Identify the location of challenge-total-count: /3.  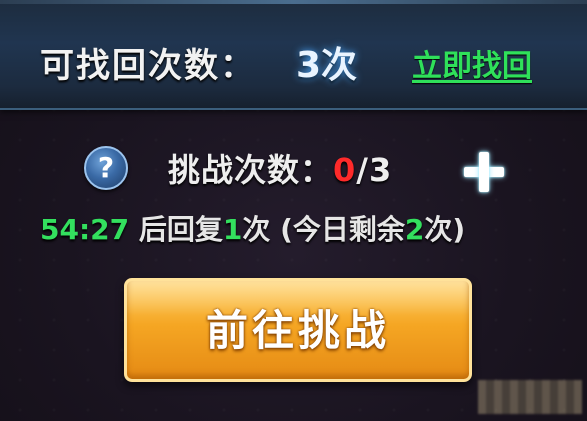
(374, 170).